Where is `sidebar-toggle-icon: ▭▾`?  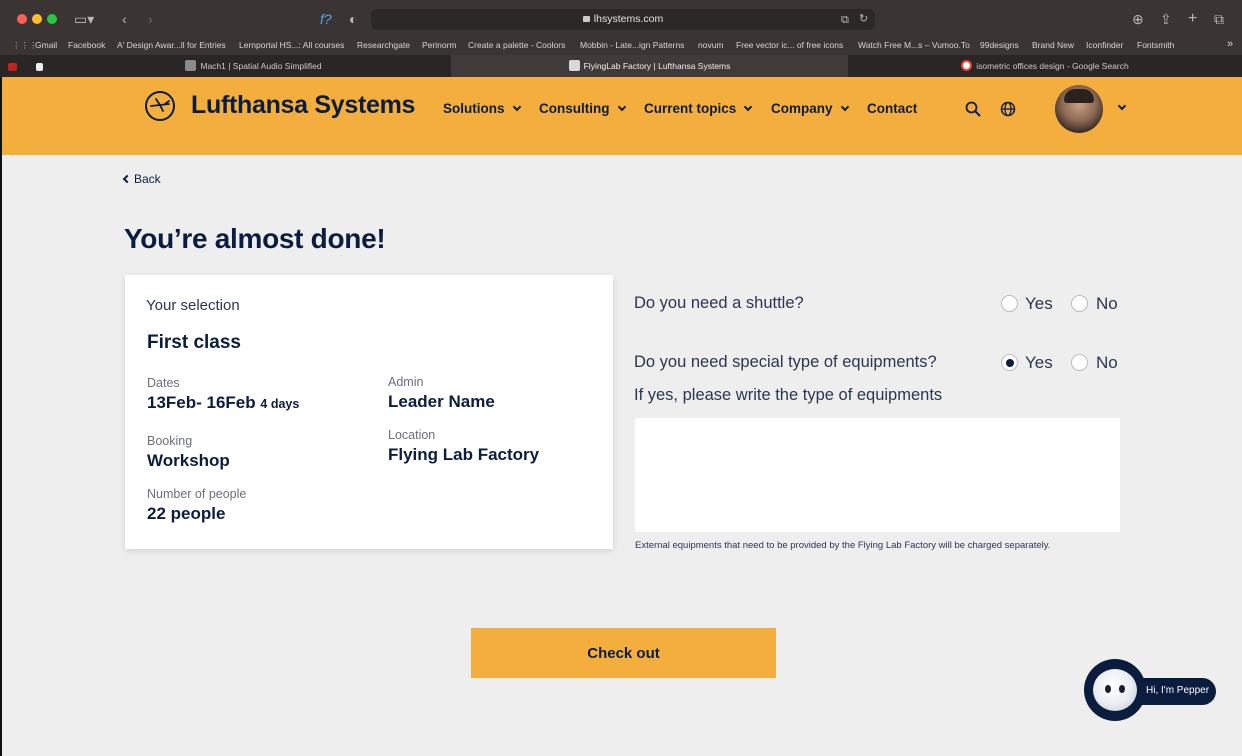
sidebar-toggle-icon: ▭▾ is located at coordinates (84, 19).